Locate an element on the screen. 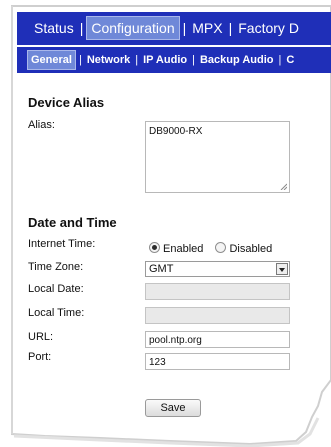 Image resolution: width=331 pixels, height=447 pixels. enabled-label: Enabled is located at coordinates (183, 249).